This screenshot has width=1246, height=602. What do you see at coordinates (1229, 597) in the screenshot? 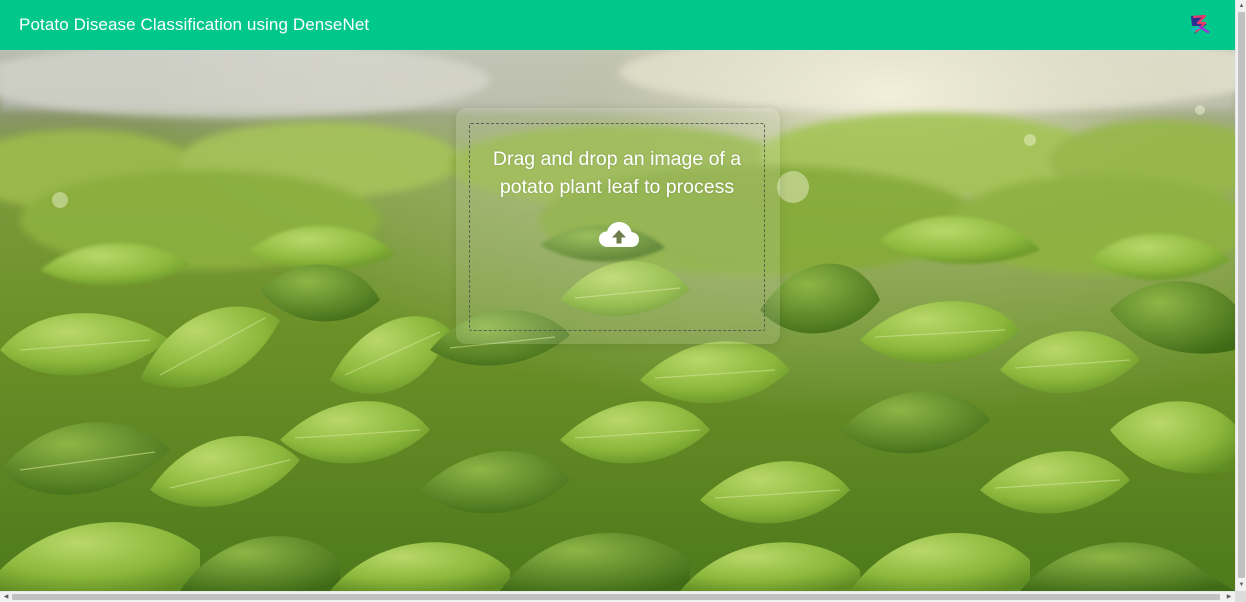
I see `scroll-right-arrow-icon: ▶` at bounding box center [1229, 597].